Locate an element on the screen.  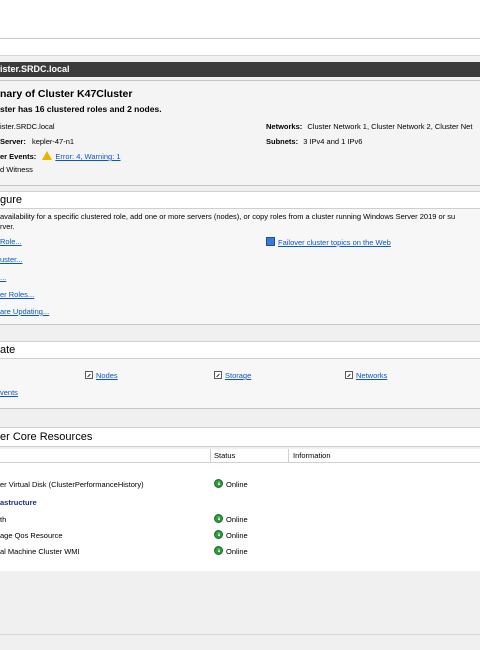
networks-label: Networks: is located at coordinates (284, 126).